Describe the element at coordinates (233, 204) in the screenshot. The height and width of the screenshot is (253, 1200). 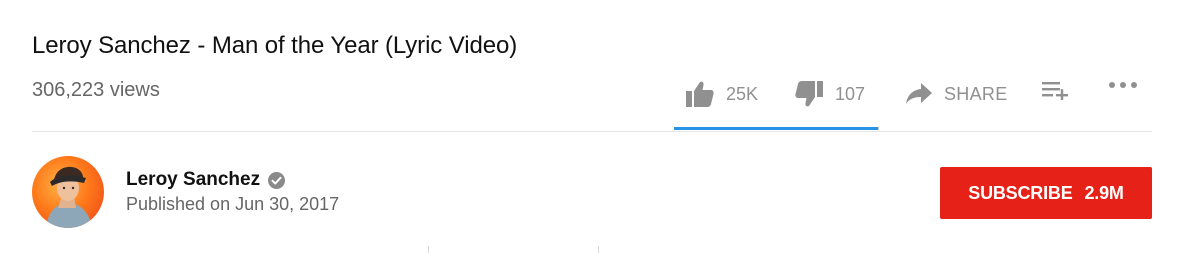
I see `publish-date: Published on Jun 30, 2017` at that location.